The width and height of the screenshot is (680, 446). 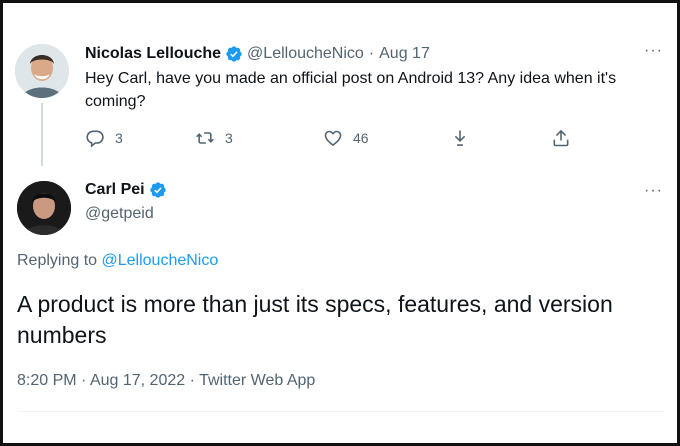 What do you see at coordinates (95, 139) in the screenshot?
I see `reply-icon` at bounding box center [95, 139].